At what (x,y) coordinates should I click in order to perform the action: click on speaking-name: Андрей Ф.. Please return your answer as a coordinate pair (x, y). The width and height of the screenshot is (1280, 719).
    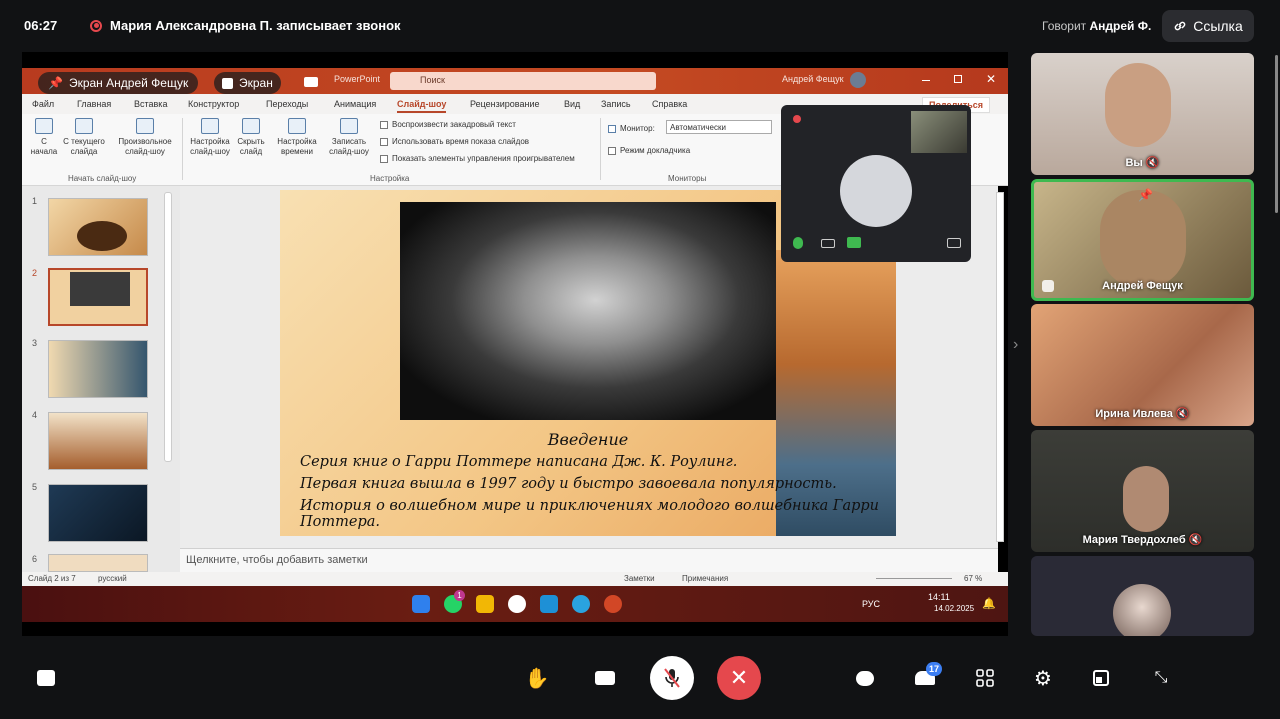
    Looking at the image, I should click on (1120, 26).